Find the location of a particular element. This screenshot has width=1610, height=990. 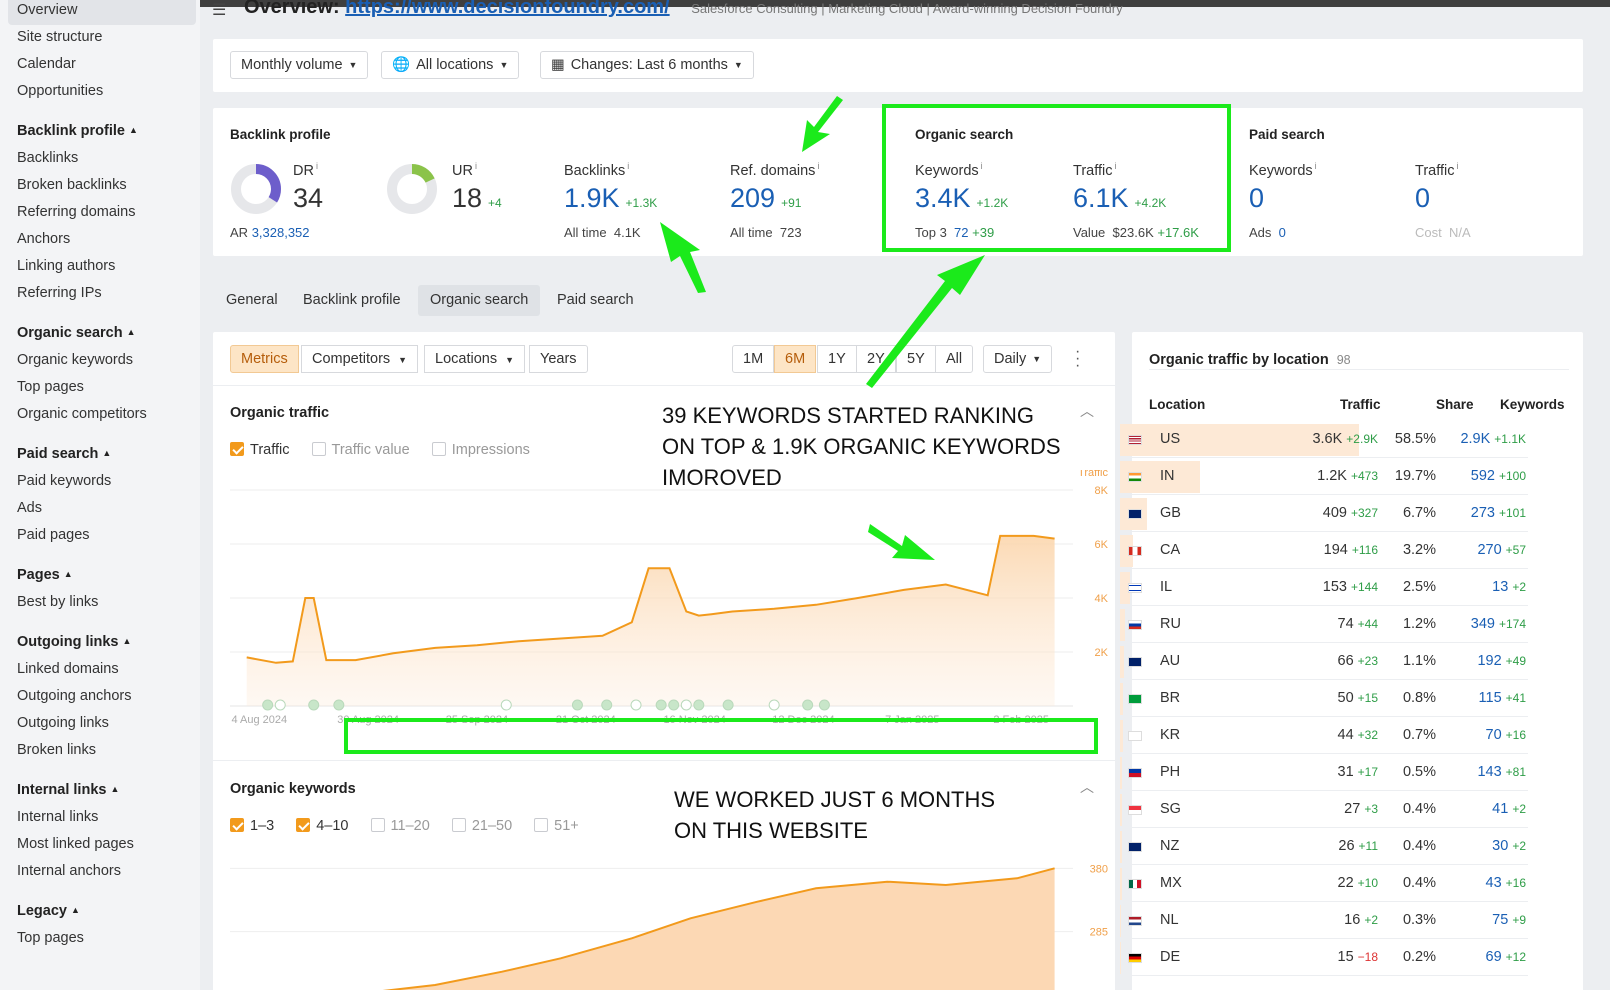

arrow-to-organic-search is located at coordinates (925, 321).